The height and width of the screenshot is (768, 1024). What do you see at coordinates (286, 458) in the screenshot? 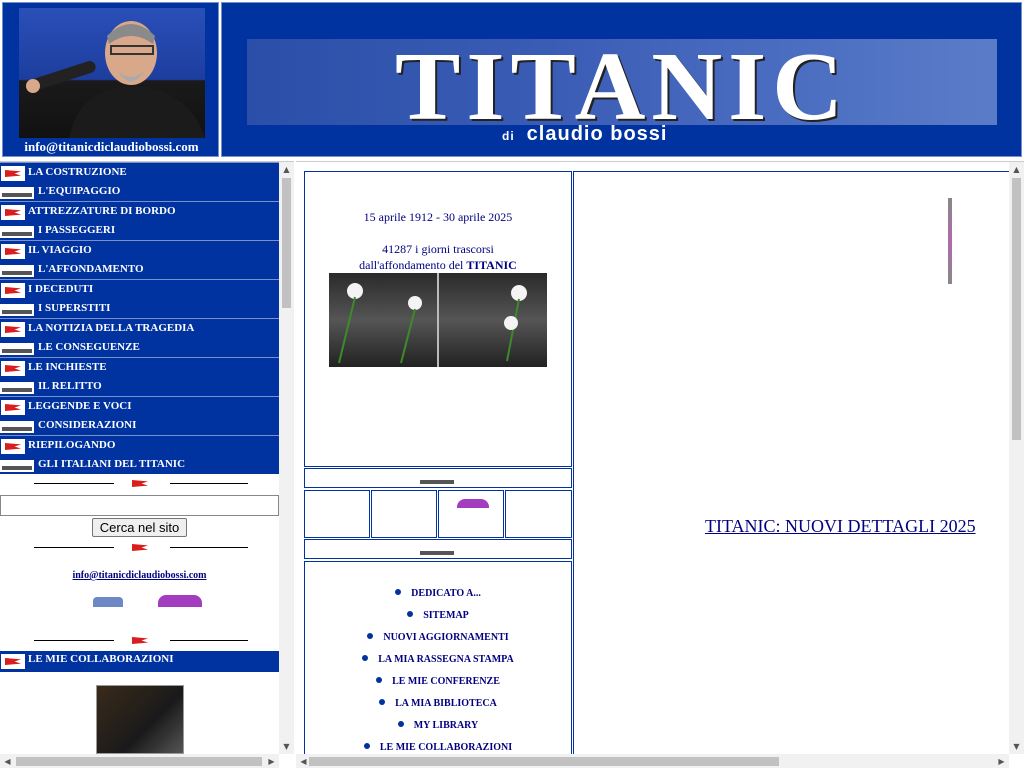
I see `left-vertical-scrollbar: ▲ ▼` at bounding box center [286, 458].